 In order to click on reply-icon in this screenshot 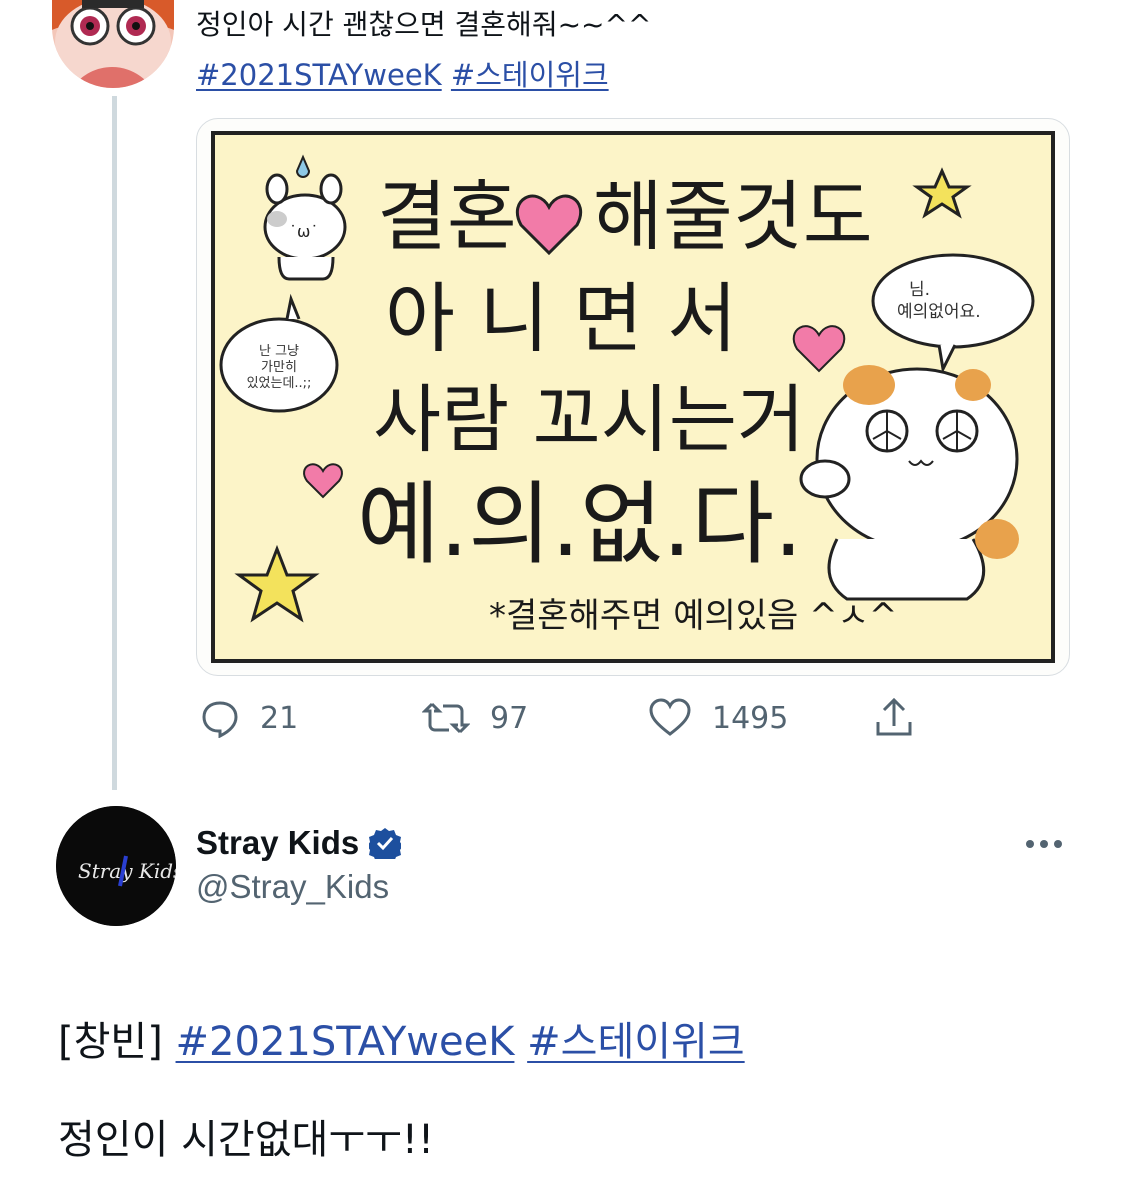, I will do `click(220, 719)`.